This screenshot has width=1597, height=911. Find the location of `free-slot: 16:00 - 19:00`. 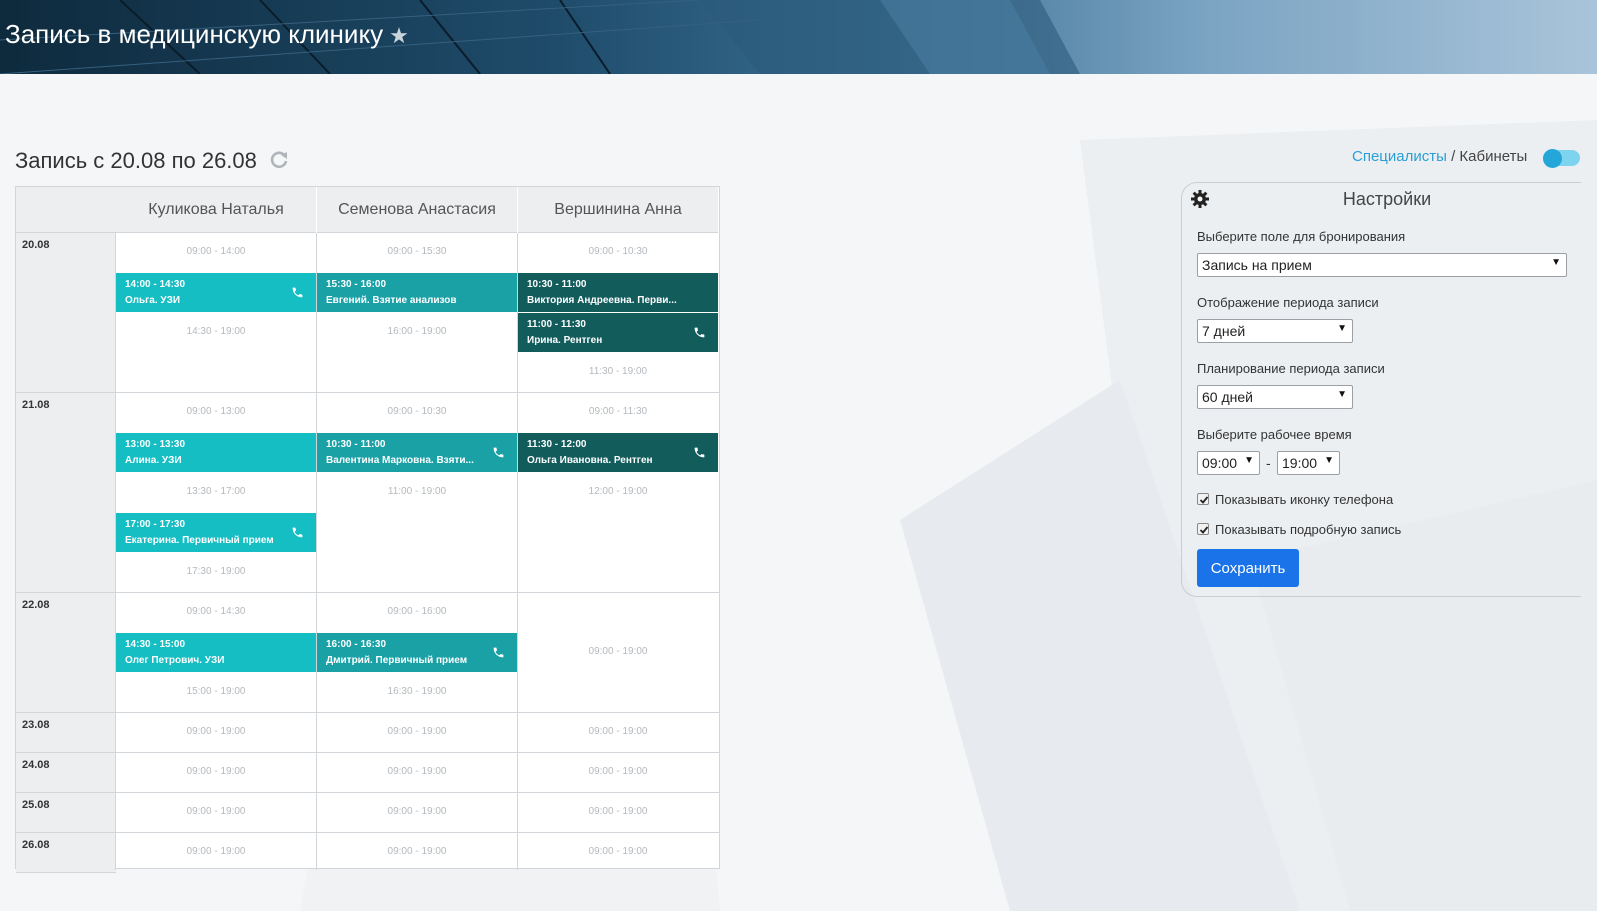

free-slot: 16:00 - 19:00 is located at coordinates (417, 331).